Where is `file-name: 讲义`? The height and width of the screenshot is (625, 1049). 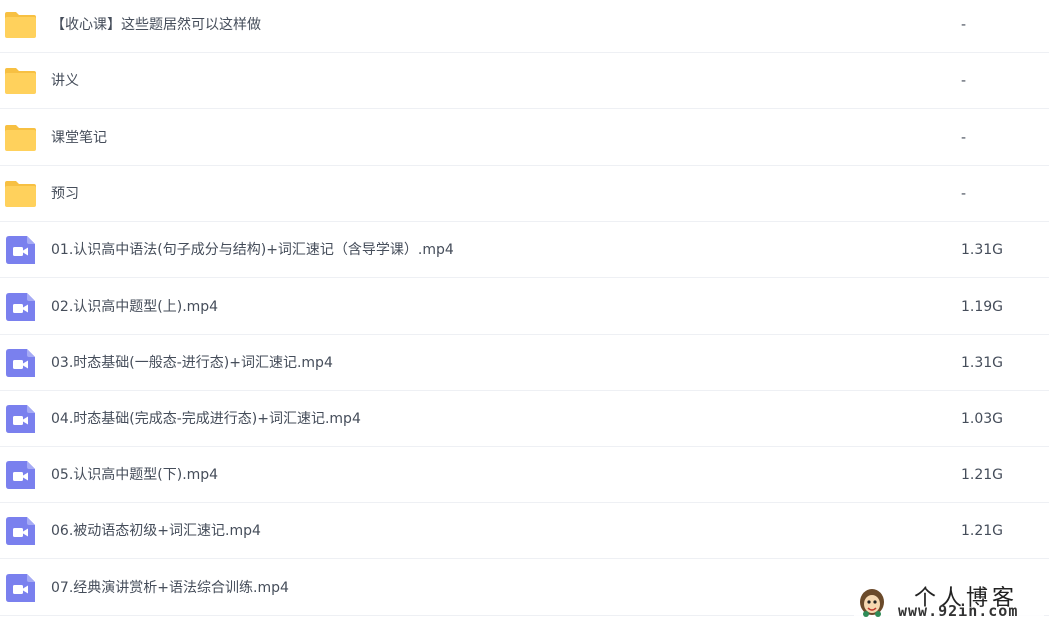 file-name: 讲义 is located at coordinates (65, 81).